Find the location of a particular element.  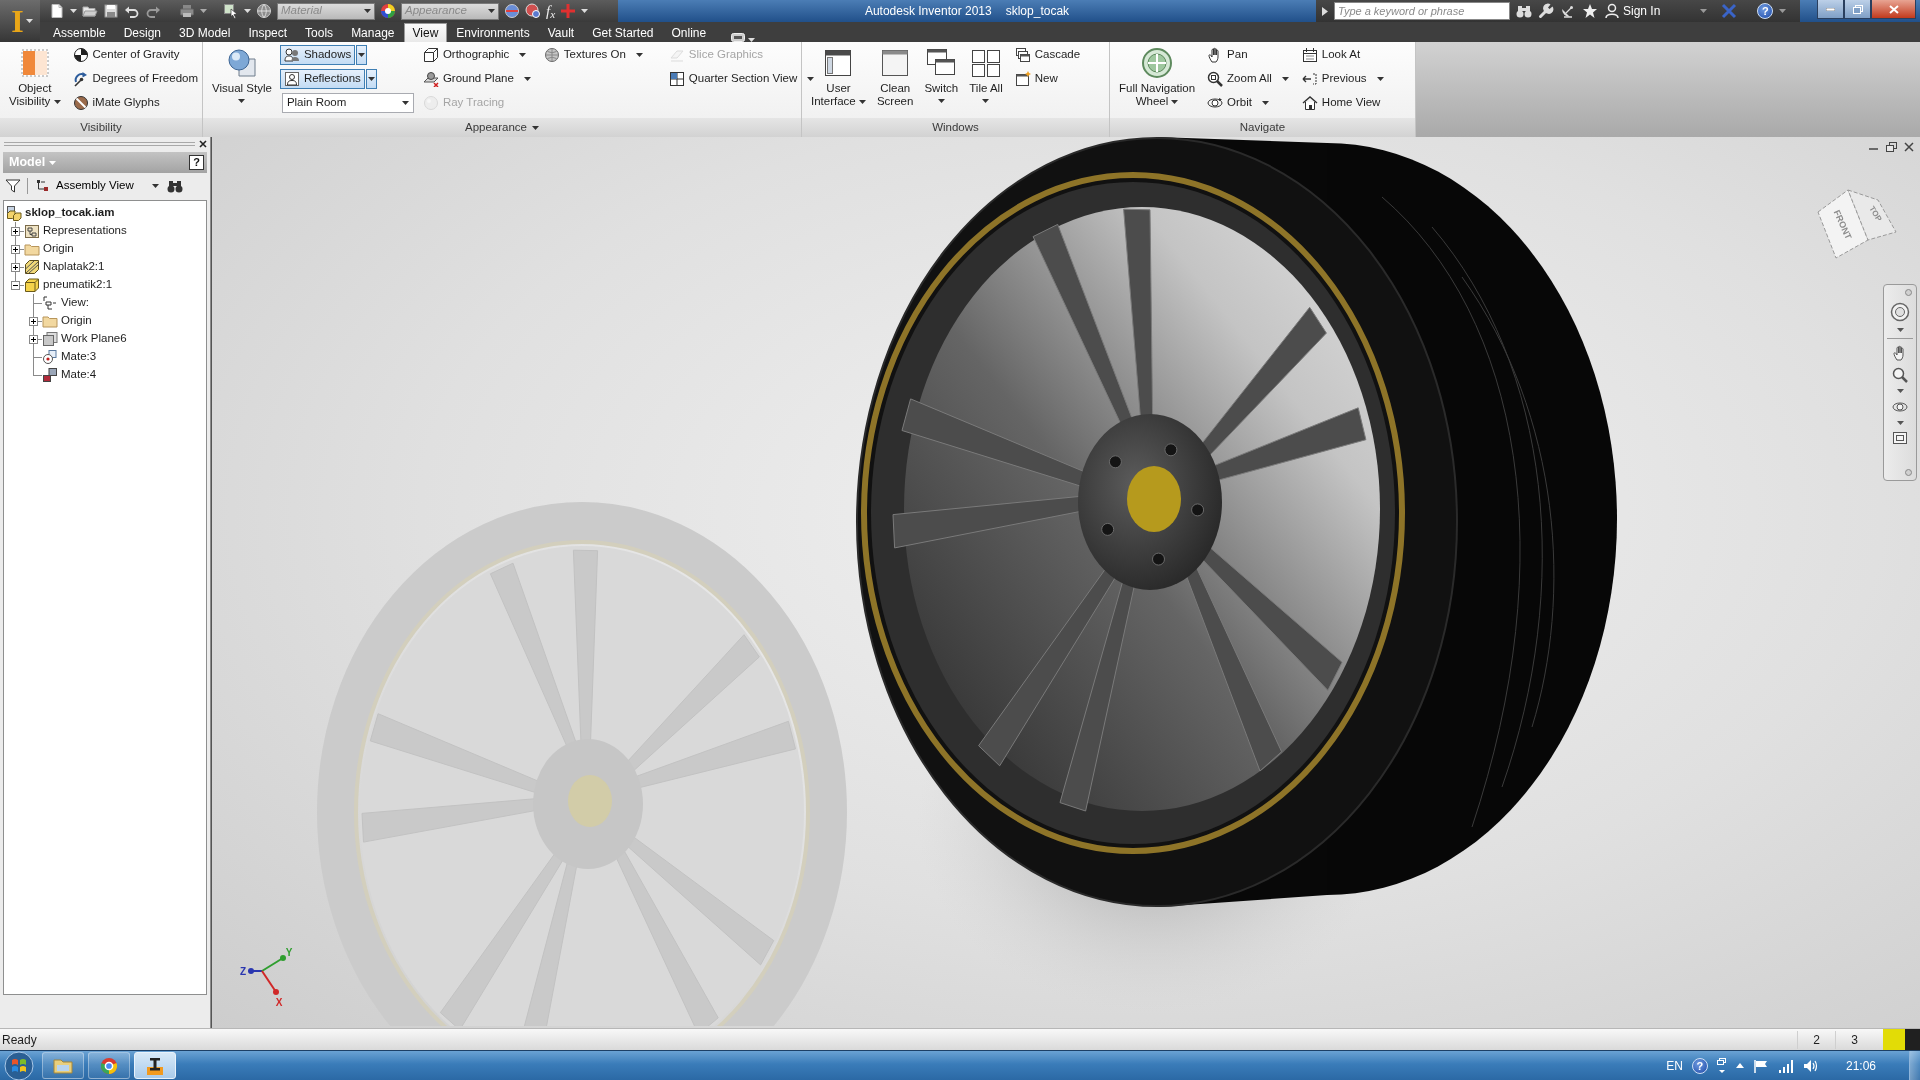

ribbon-button: Home View is located at coordinates (1342, 103).